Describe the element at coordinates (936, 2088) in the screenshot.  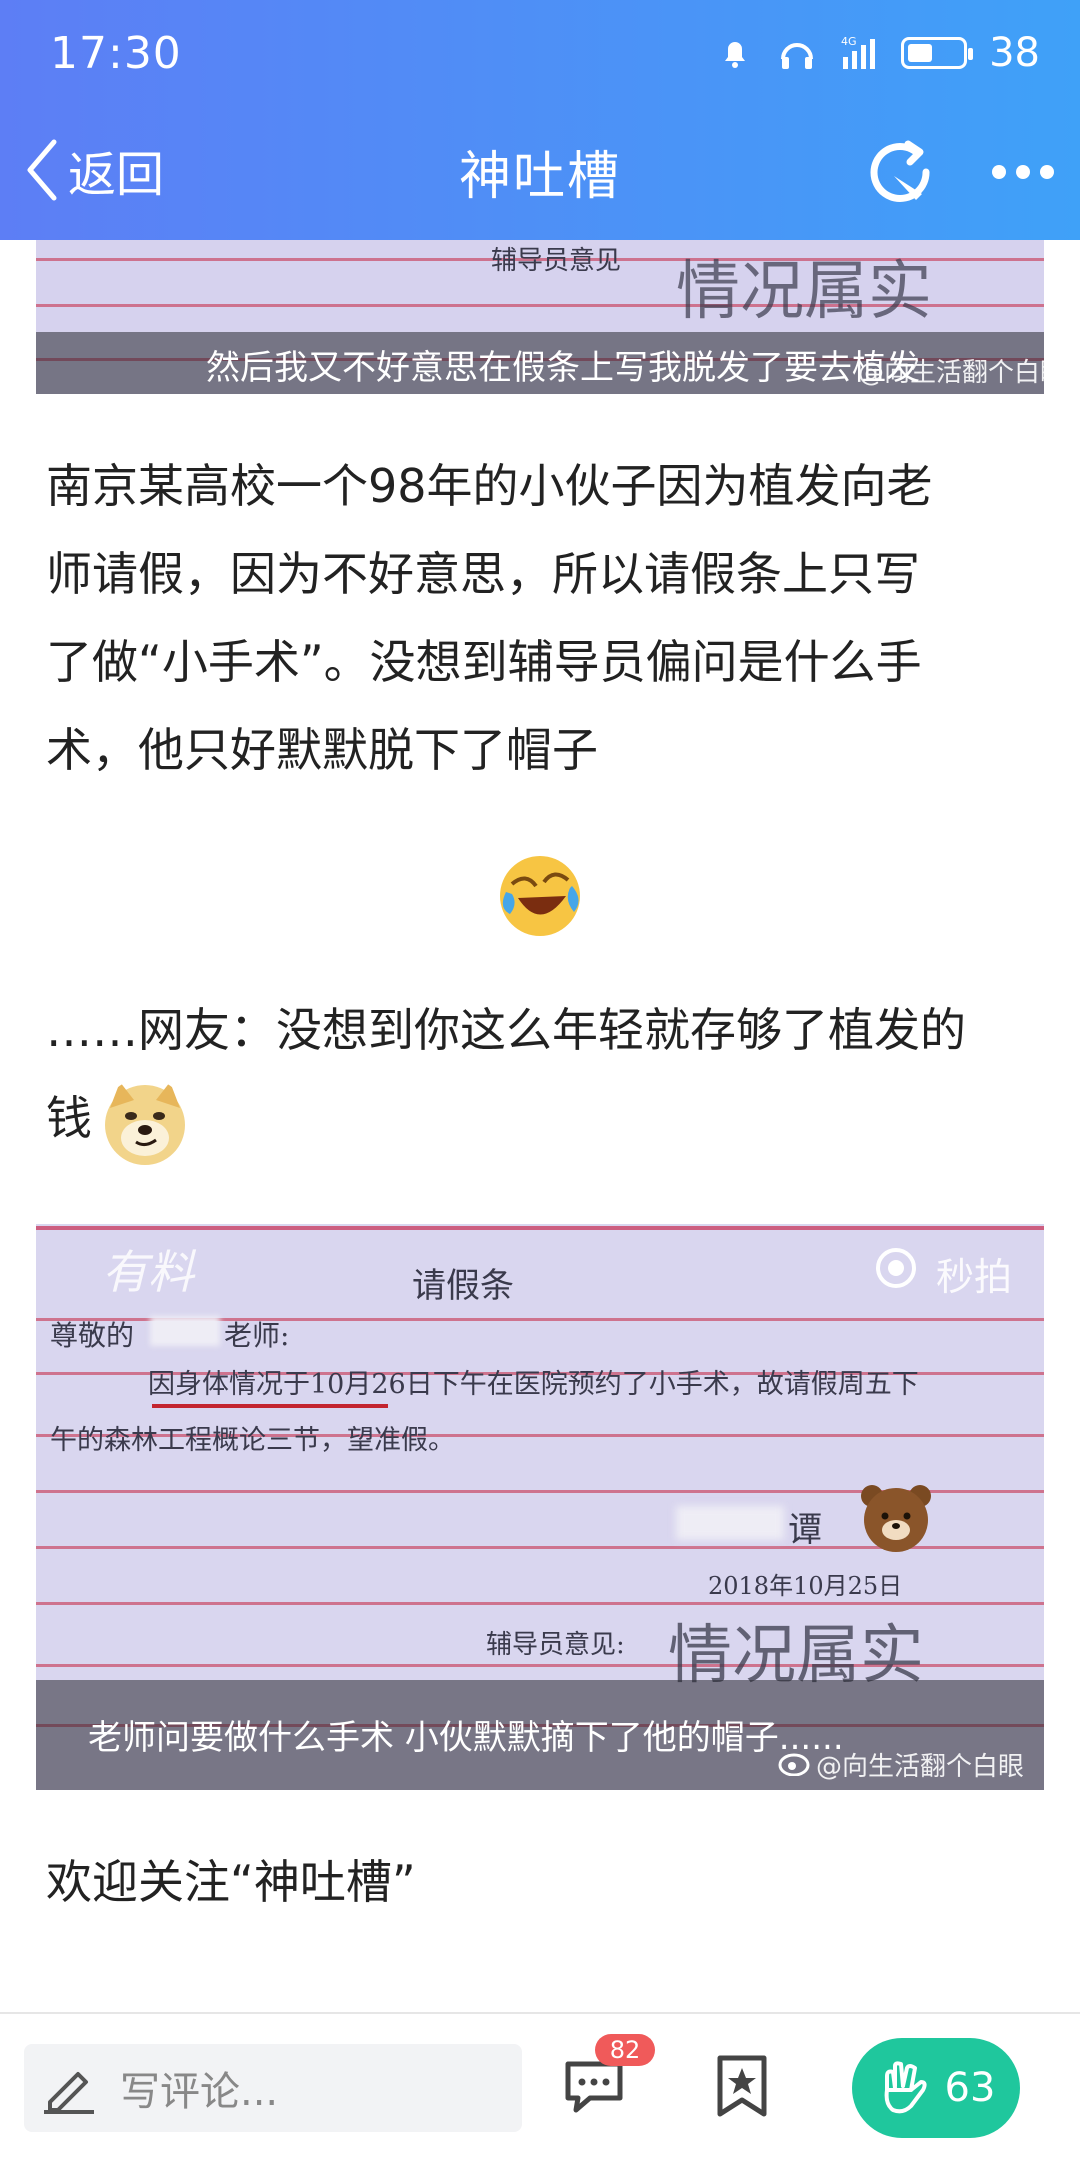
I see `like-button: 63` at that location.